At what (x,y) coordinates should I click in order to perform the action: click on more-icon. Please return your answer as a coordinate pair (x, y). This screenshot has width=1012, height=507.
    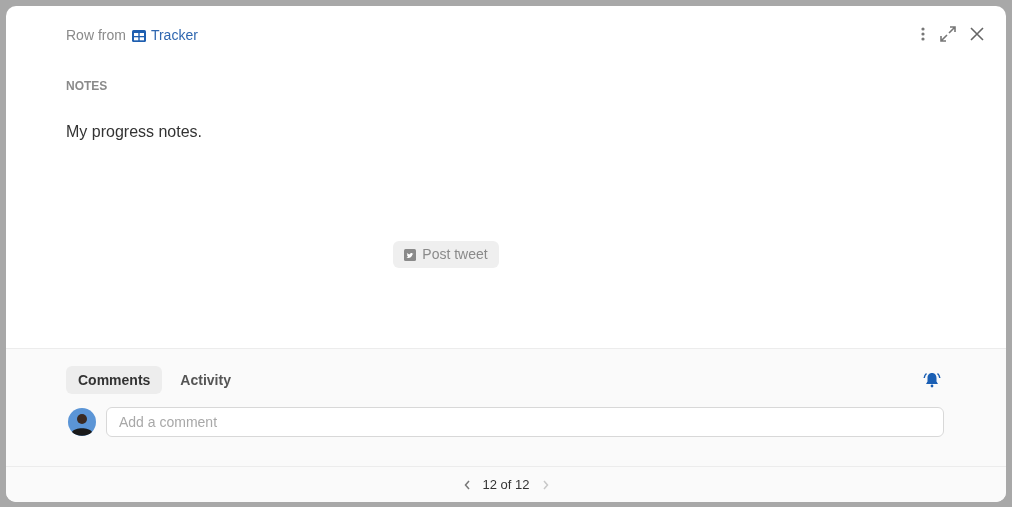
    Looking at the image, I should click on (923, 34).